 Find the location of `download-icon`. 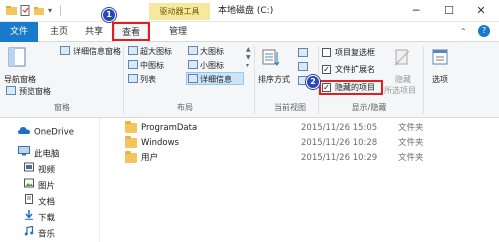

download-icon is located at coordinates (29, 218).